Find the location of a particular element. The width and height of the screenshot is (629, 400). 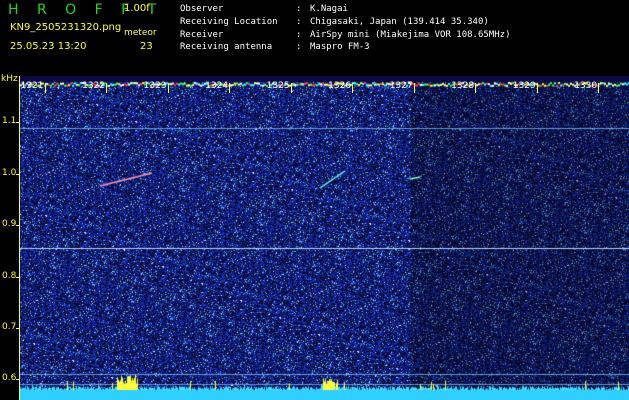

y-axis-line is located at coordinates (19, 238).